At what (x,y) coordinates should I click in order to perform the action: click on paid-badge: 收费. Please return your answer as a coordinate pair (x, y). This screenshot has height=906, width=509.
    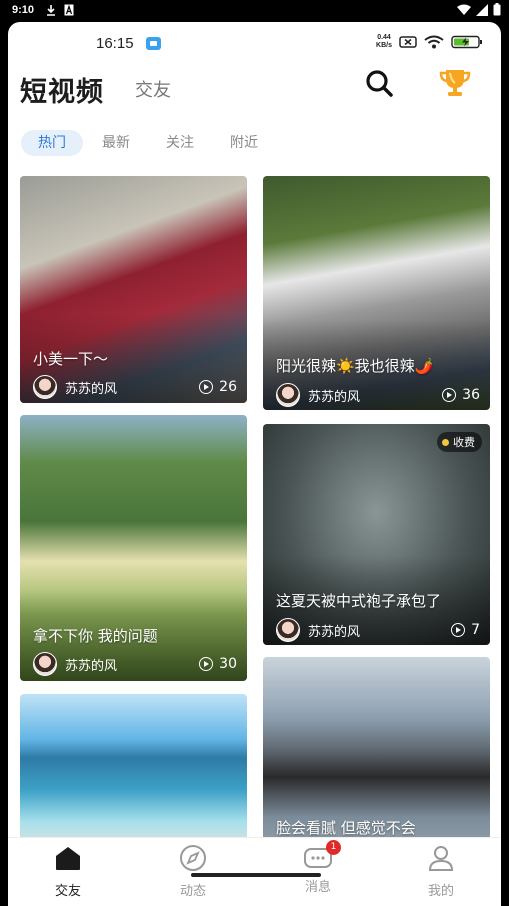
    Looking at the image, I should click on (459, 442).